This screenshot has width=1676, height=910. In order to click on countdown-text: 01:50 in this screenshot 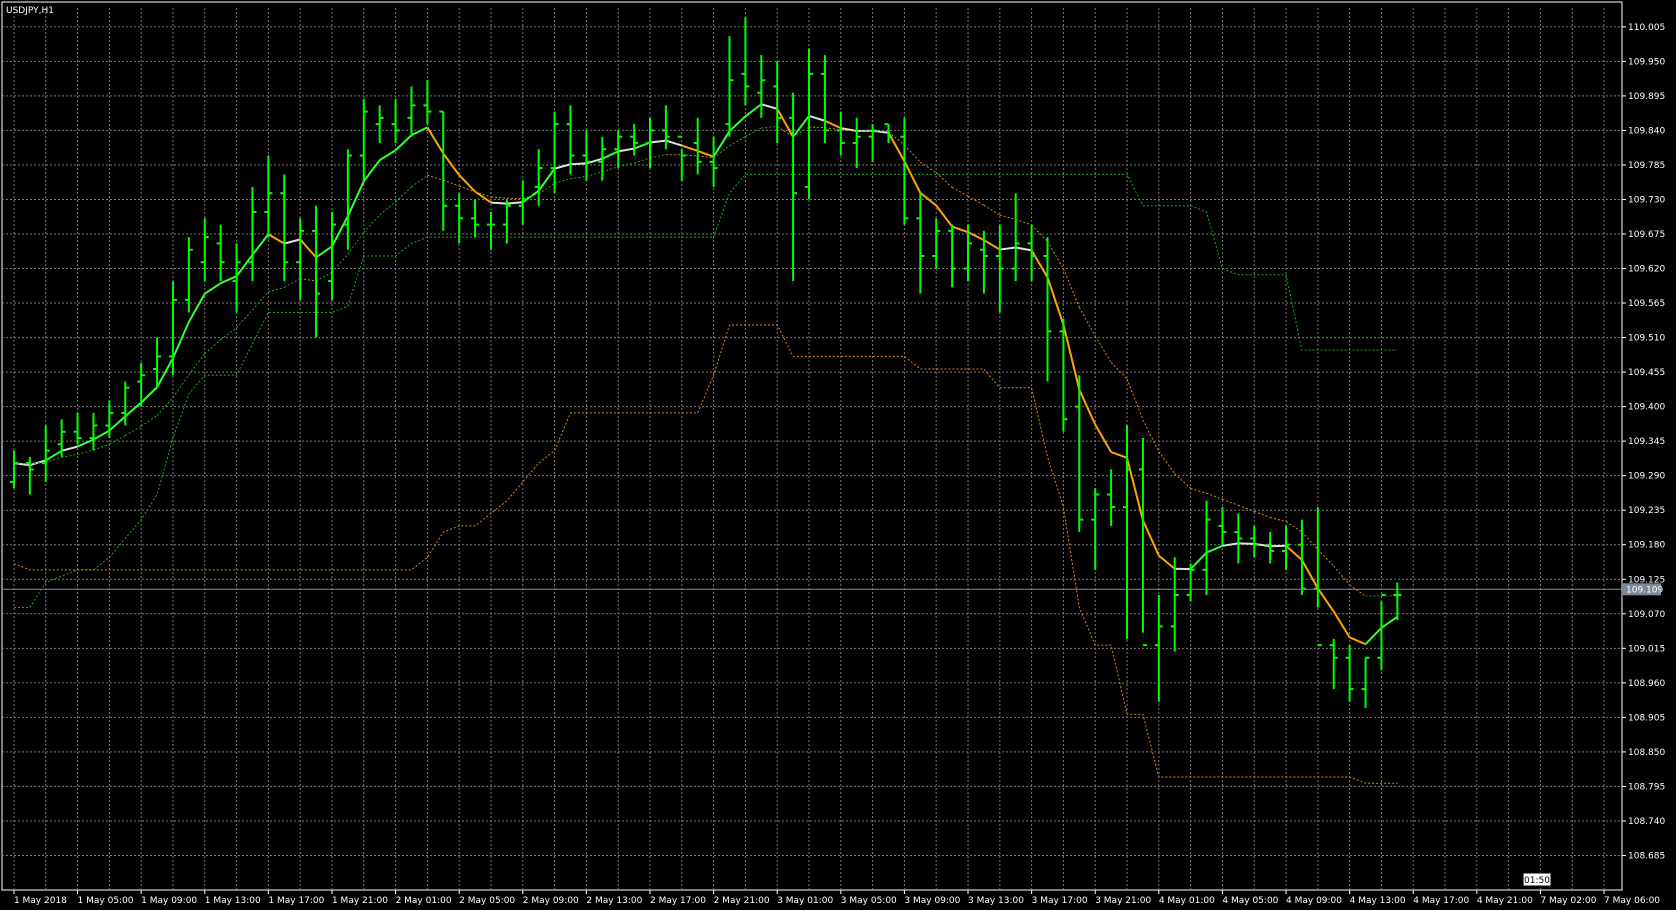, I will do `click(1537, 881)`.